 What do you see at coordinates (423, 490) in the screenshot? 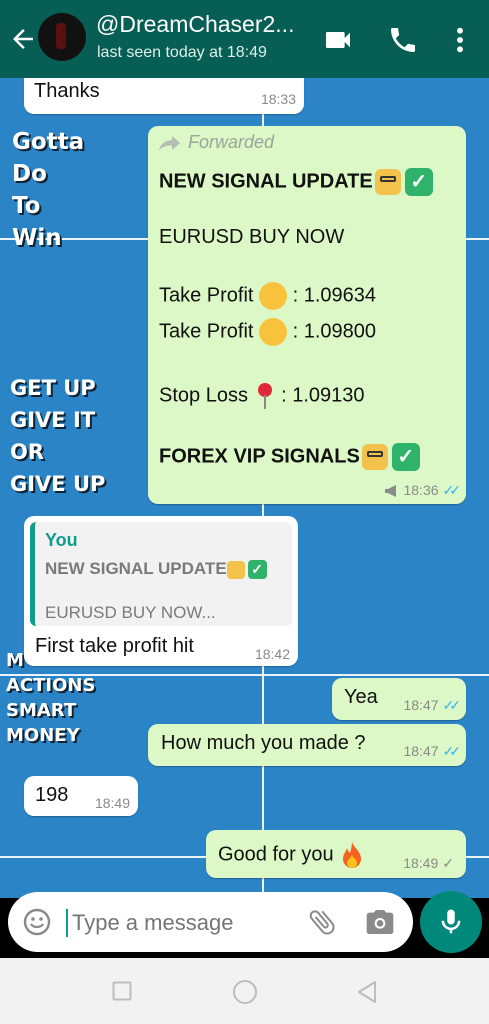
I see `message-time-meta: 18:36 ✓✓` at bounding box center [423, 490].